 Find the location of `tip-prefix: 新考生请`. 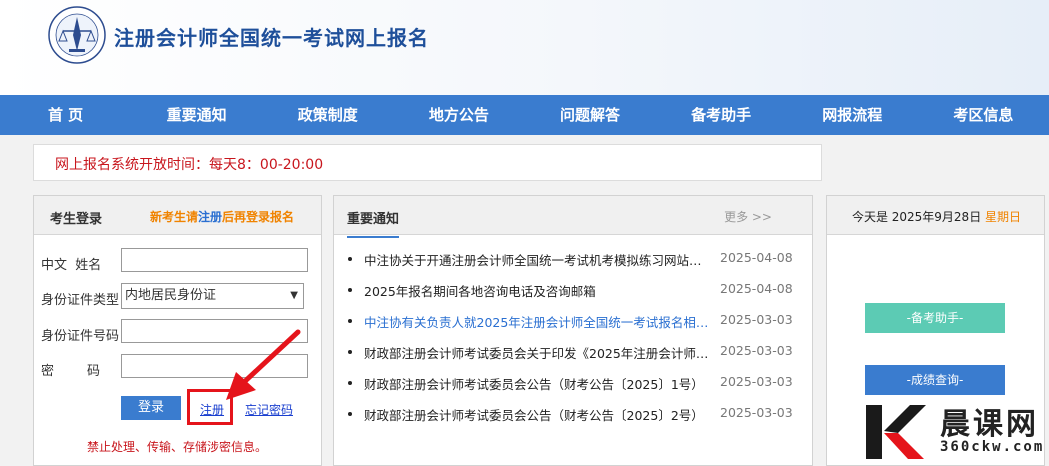

tip-prefix: 新考生请 is located at coordinates (174, 217).